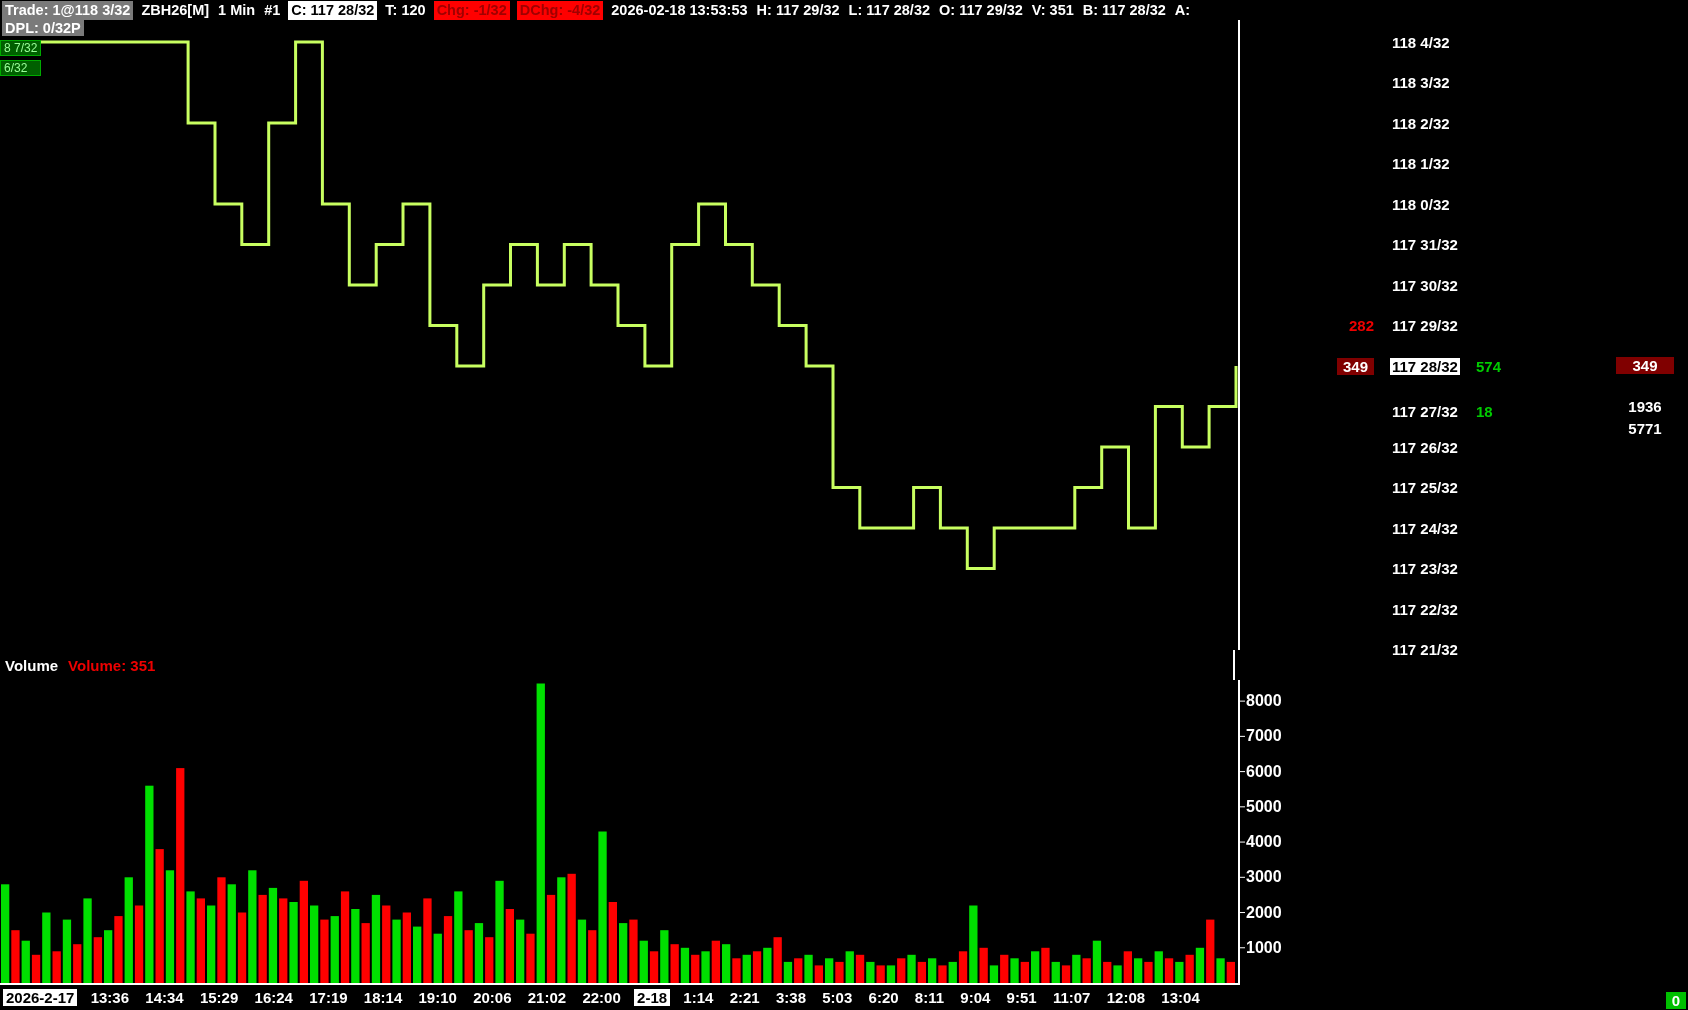 The image size is (1688, 1010). I want to click on header-field: DChg: -4/32, so click(560, 10).